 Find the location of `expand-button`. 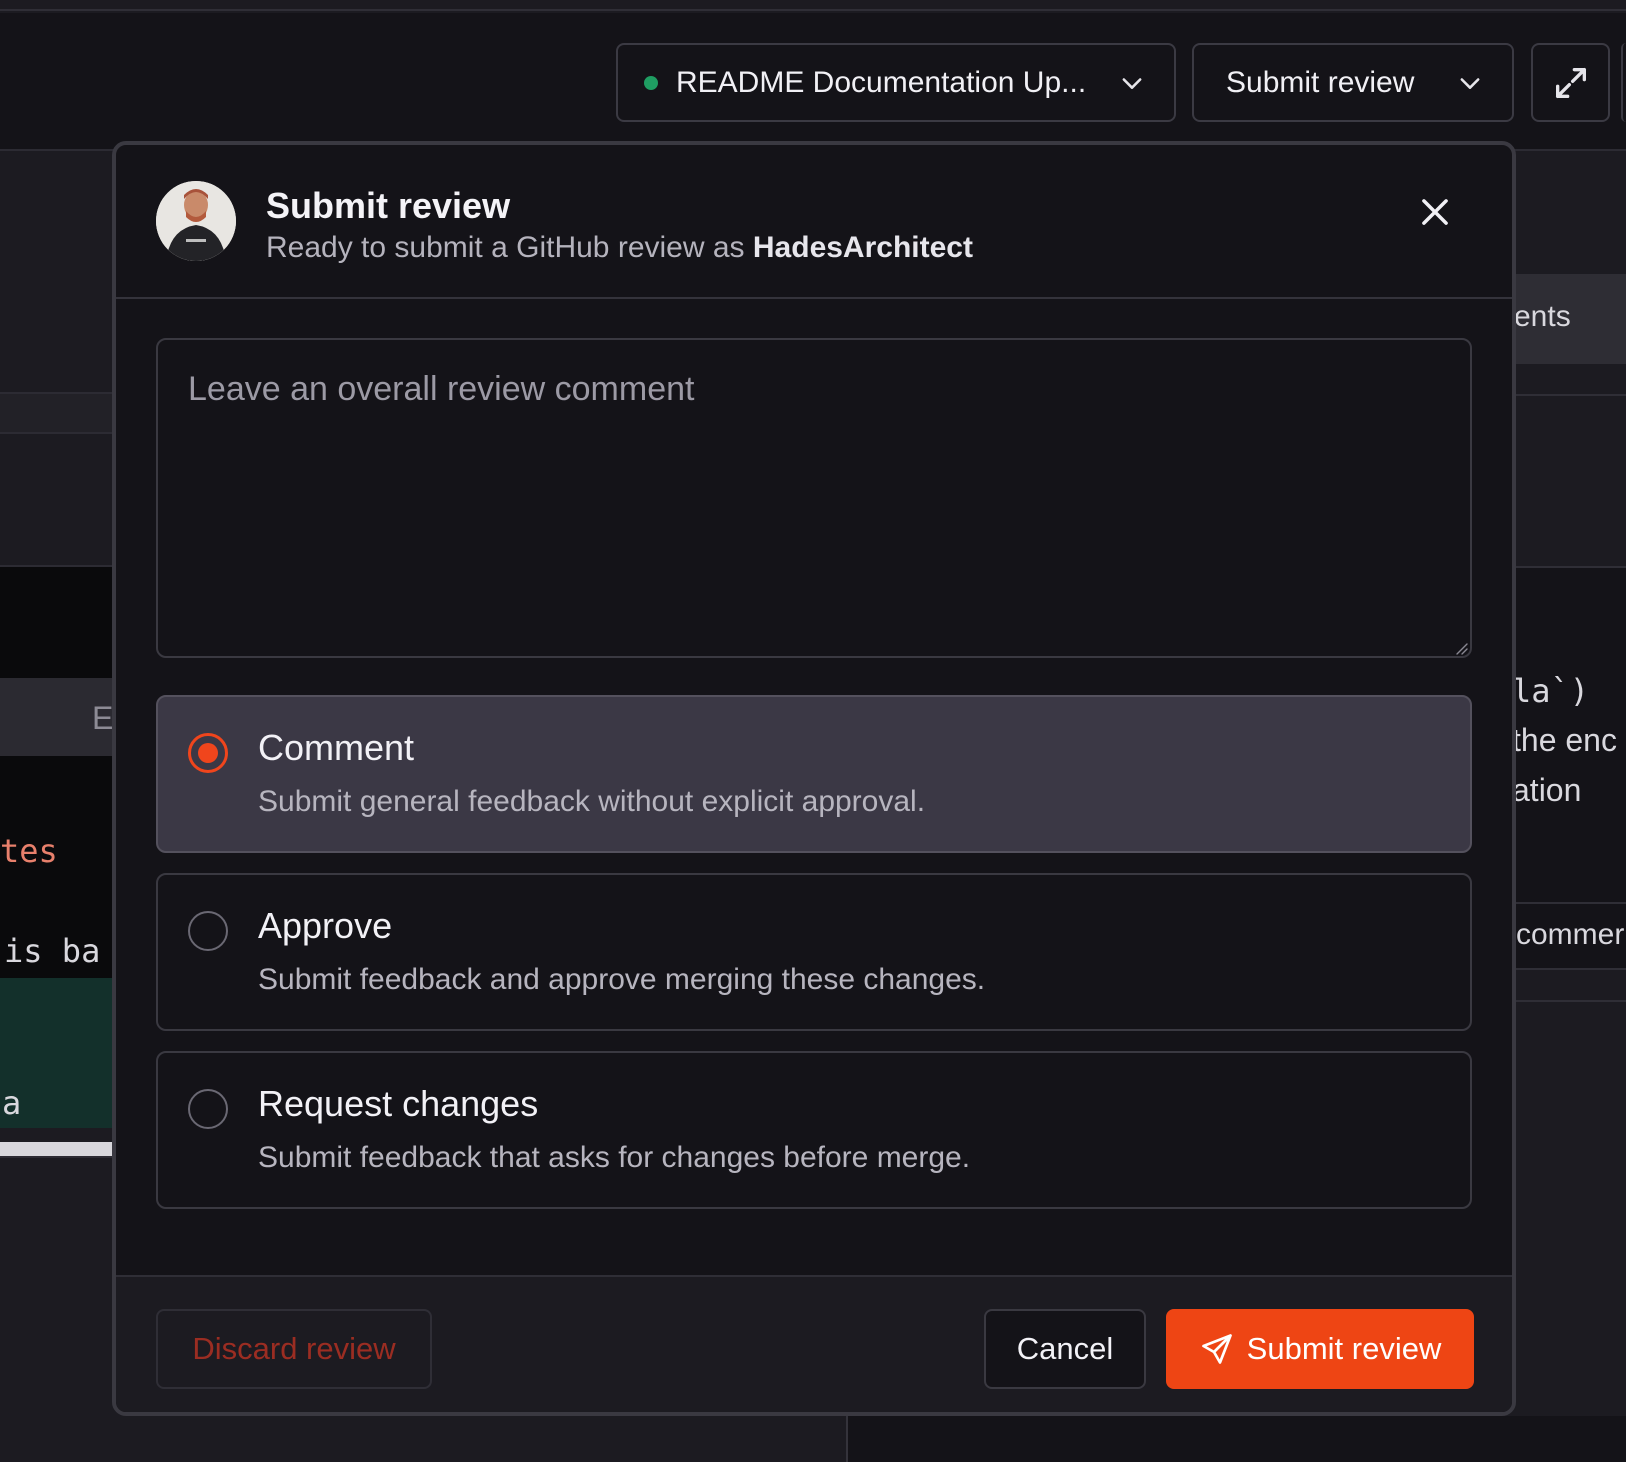

expand-button is located at coordinates (1570, 82).